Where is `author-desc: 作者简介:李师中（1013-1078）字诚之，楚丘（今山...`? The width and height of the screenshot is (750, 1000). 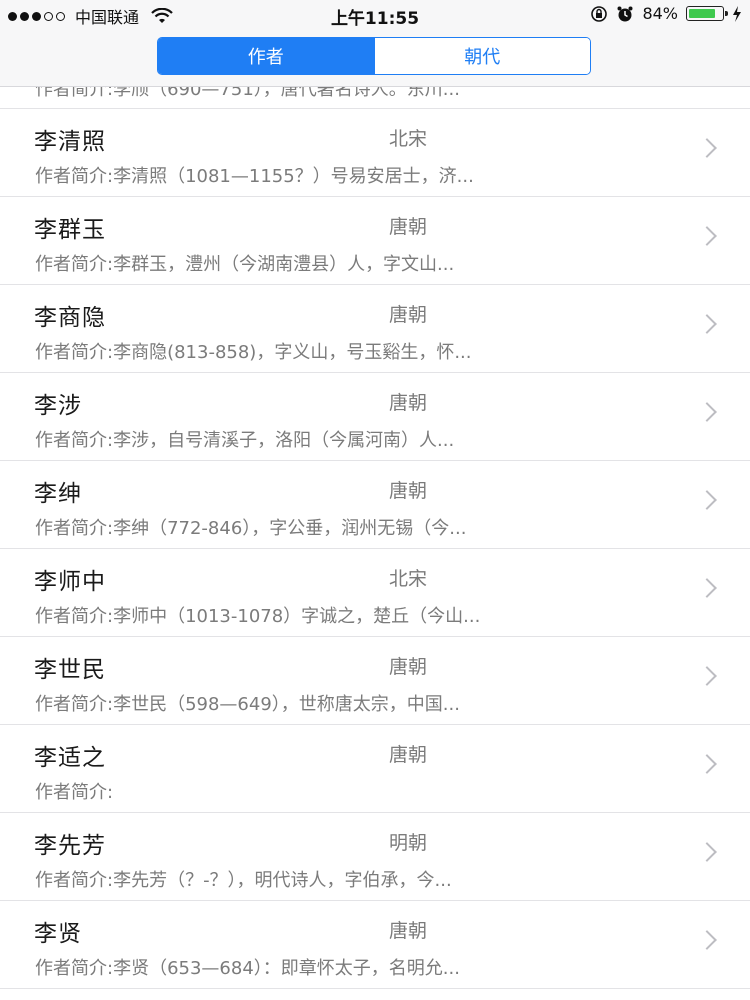
author-desc: 作者简介:李师中（1013-1078）字诚之，楚丘（今山... is located at coordinates (258, 616).